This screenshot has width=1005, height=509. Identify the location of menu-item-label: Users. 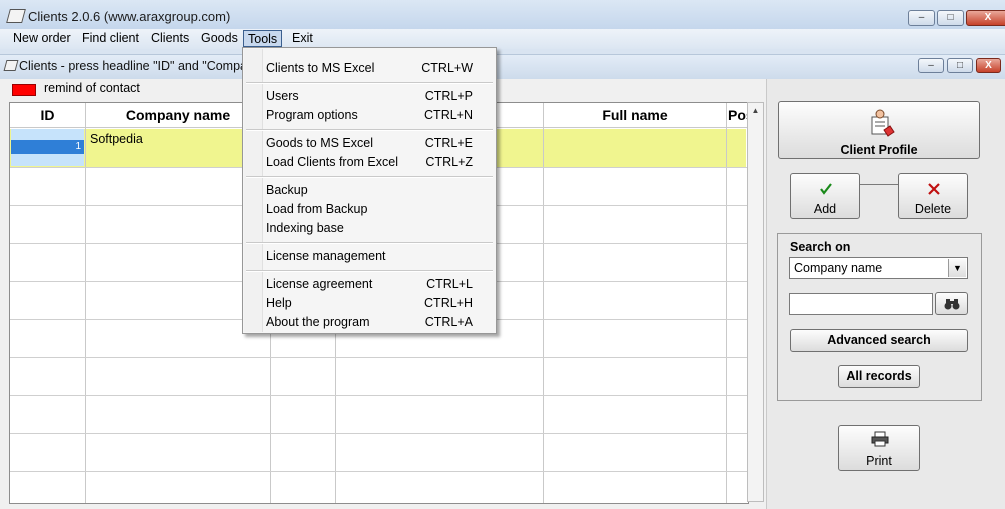
(282, 96).